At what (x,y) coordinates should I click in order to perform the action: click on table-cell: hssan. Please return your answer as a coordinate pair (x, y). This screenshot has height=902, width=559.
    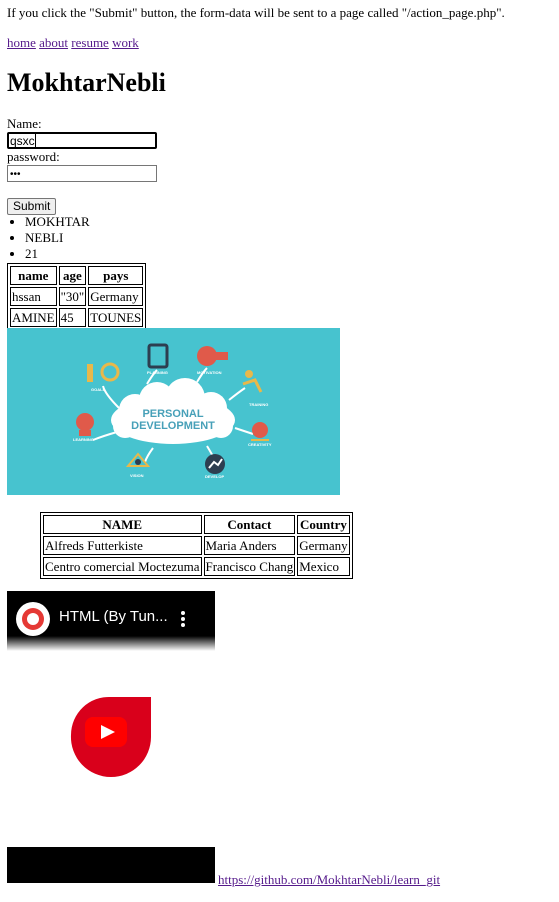
    Looking at the image, I should click on (33, 296).